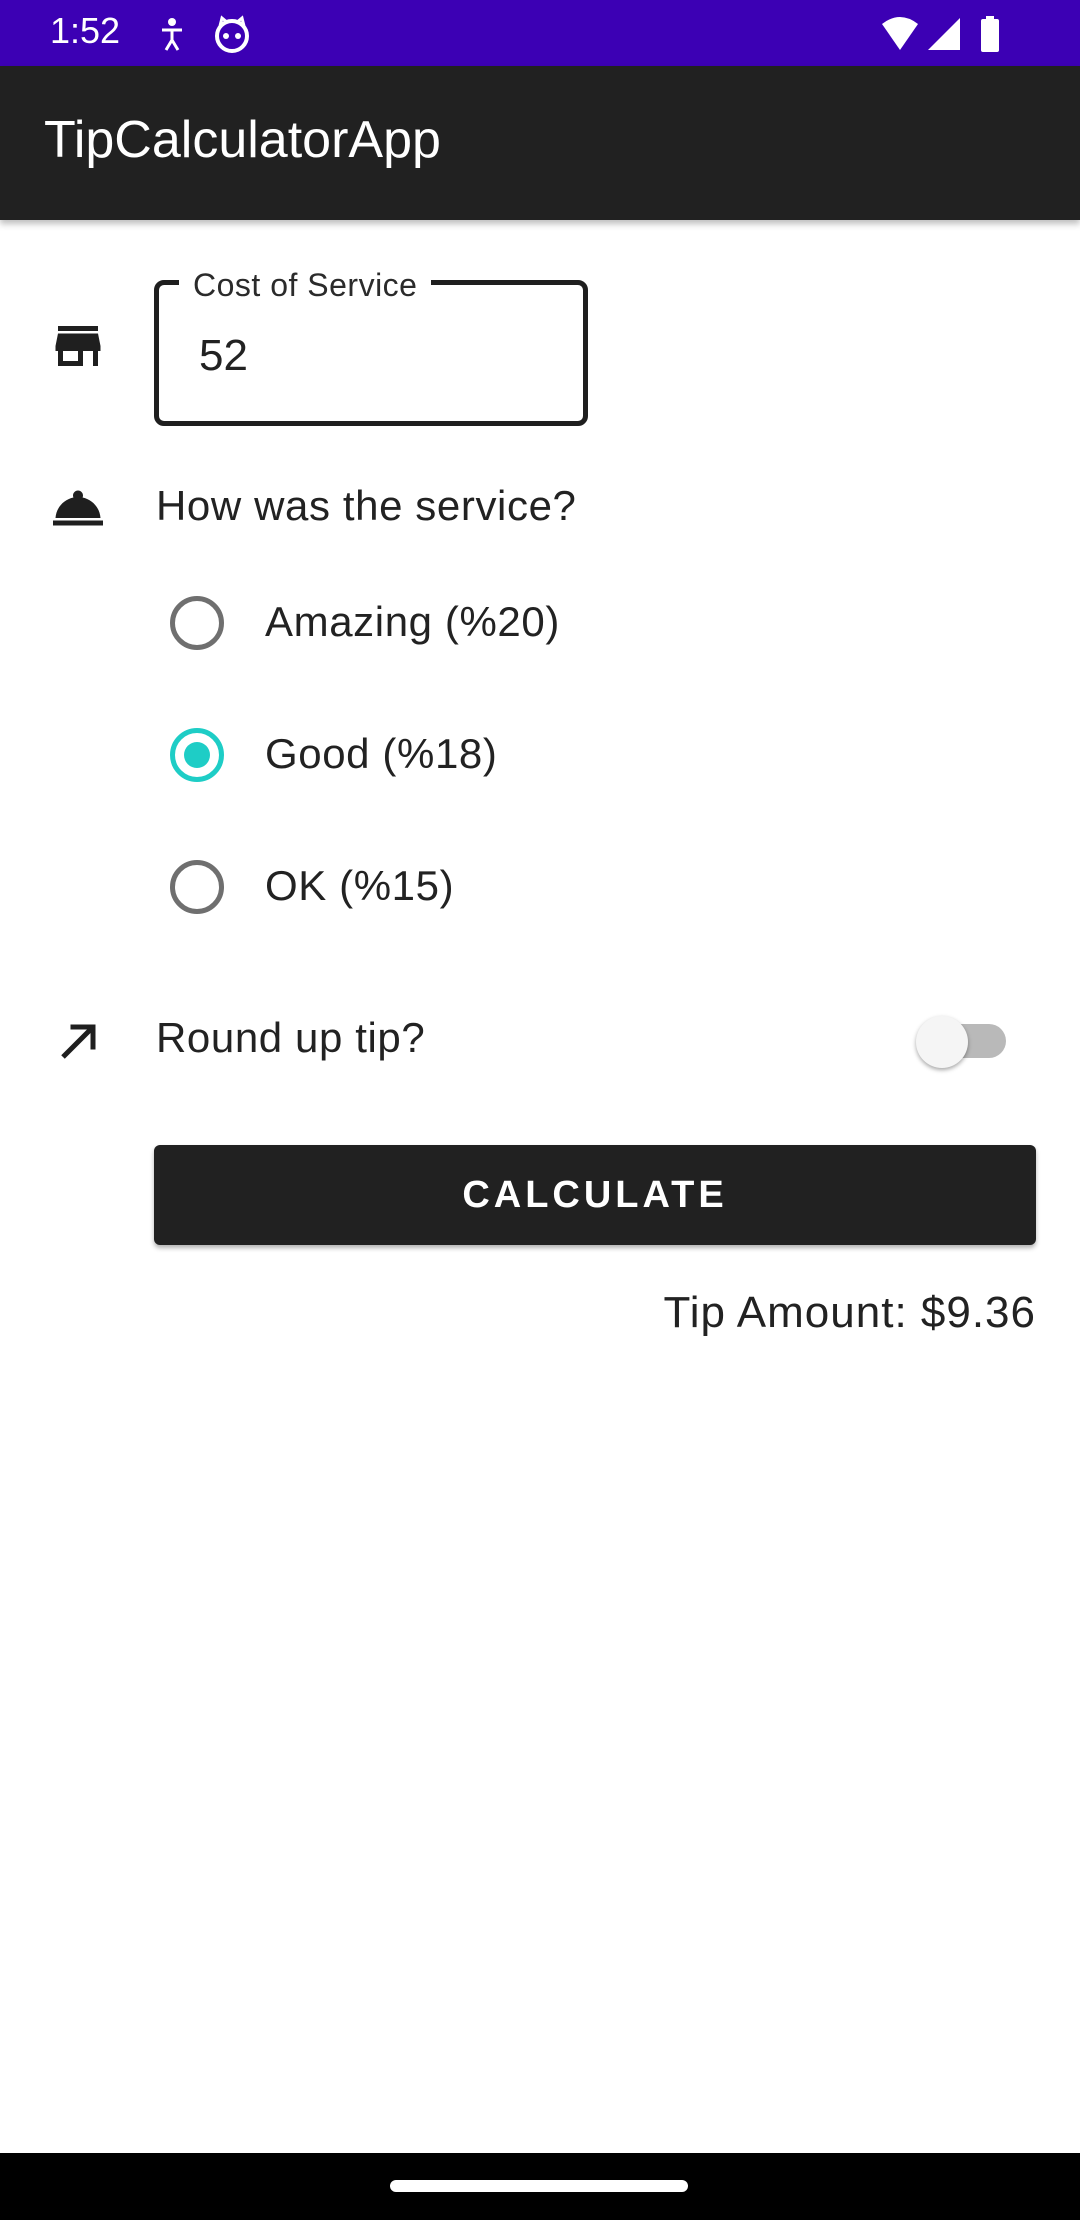 The width and height of the screenshot is (1080, 2220). I want to click on radio-good, so click(197, 755).